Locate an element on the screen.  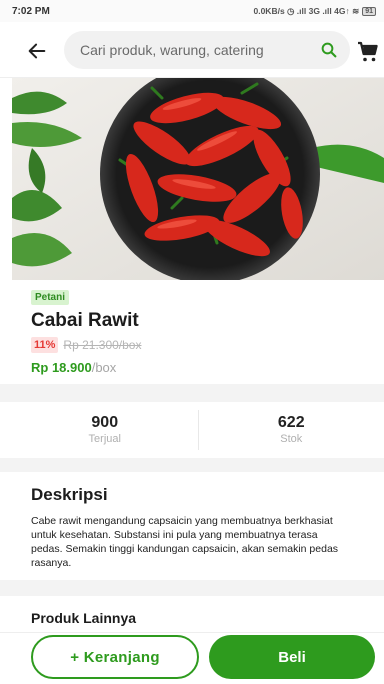
stat-stock: 622 Stok is located at coordinates (291, 430).